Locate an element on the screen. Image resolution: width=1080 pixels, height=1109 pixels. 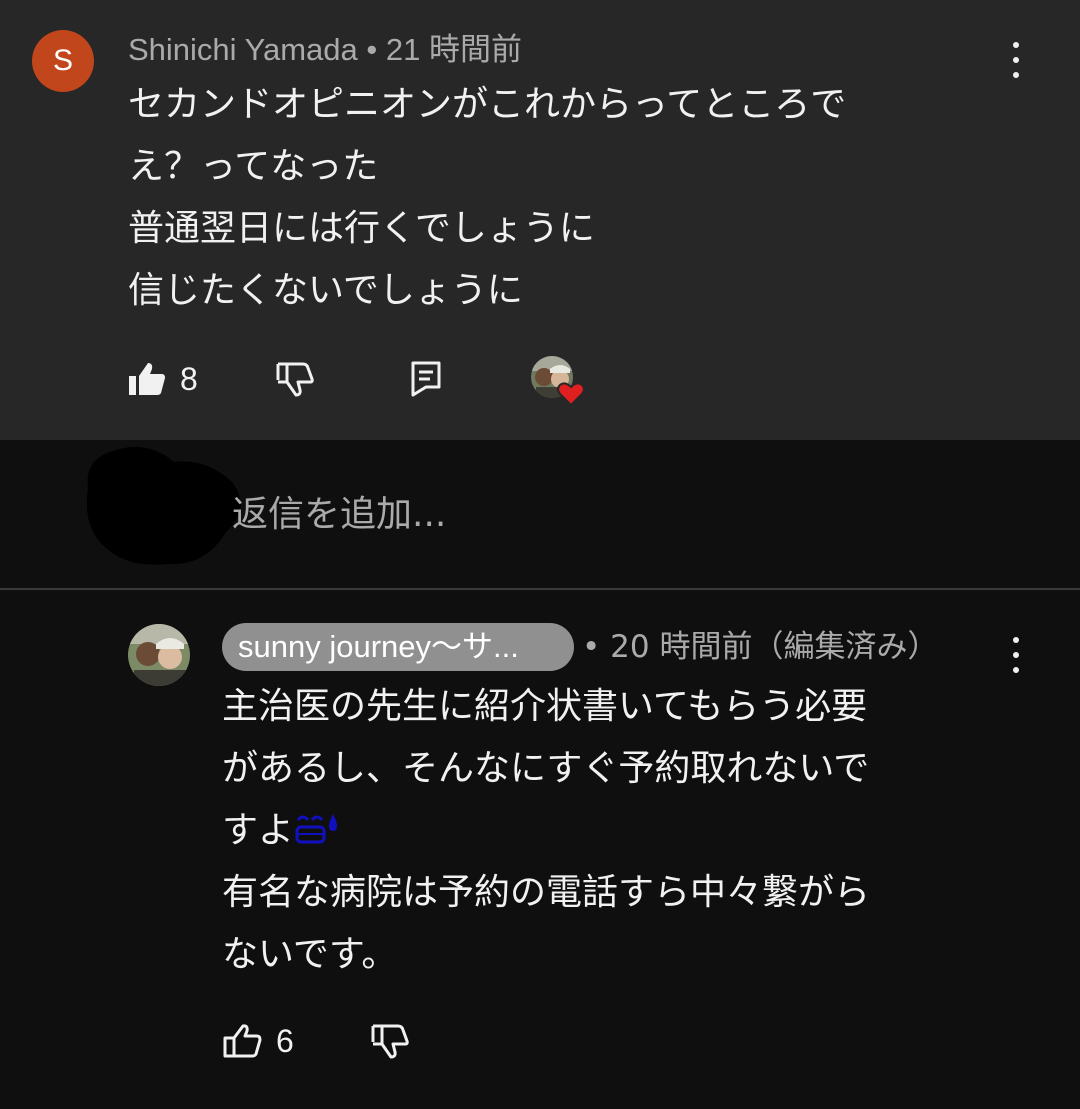
redacted-avatar-scribble is located at coordinates (163, 505).